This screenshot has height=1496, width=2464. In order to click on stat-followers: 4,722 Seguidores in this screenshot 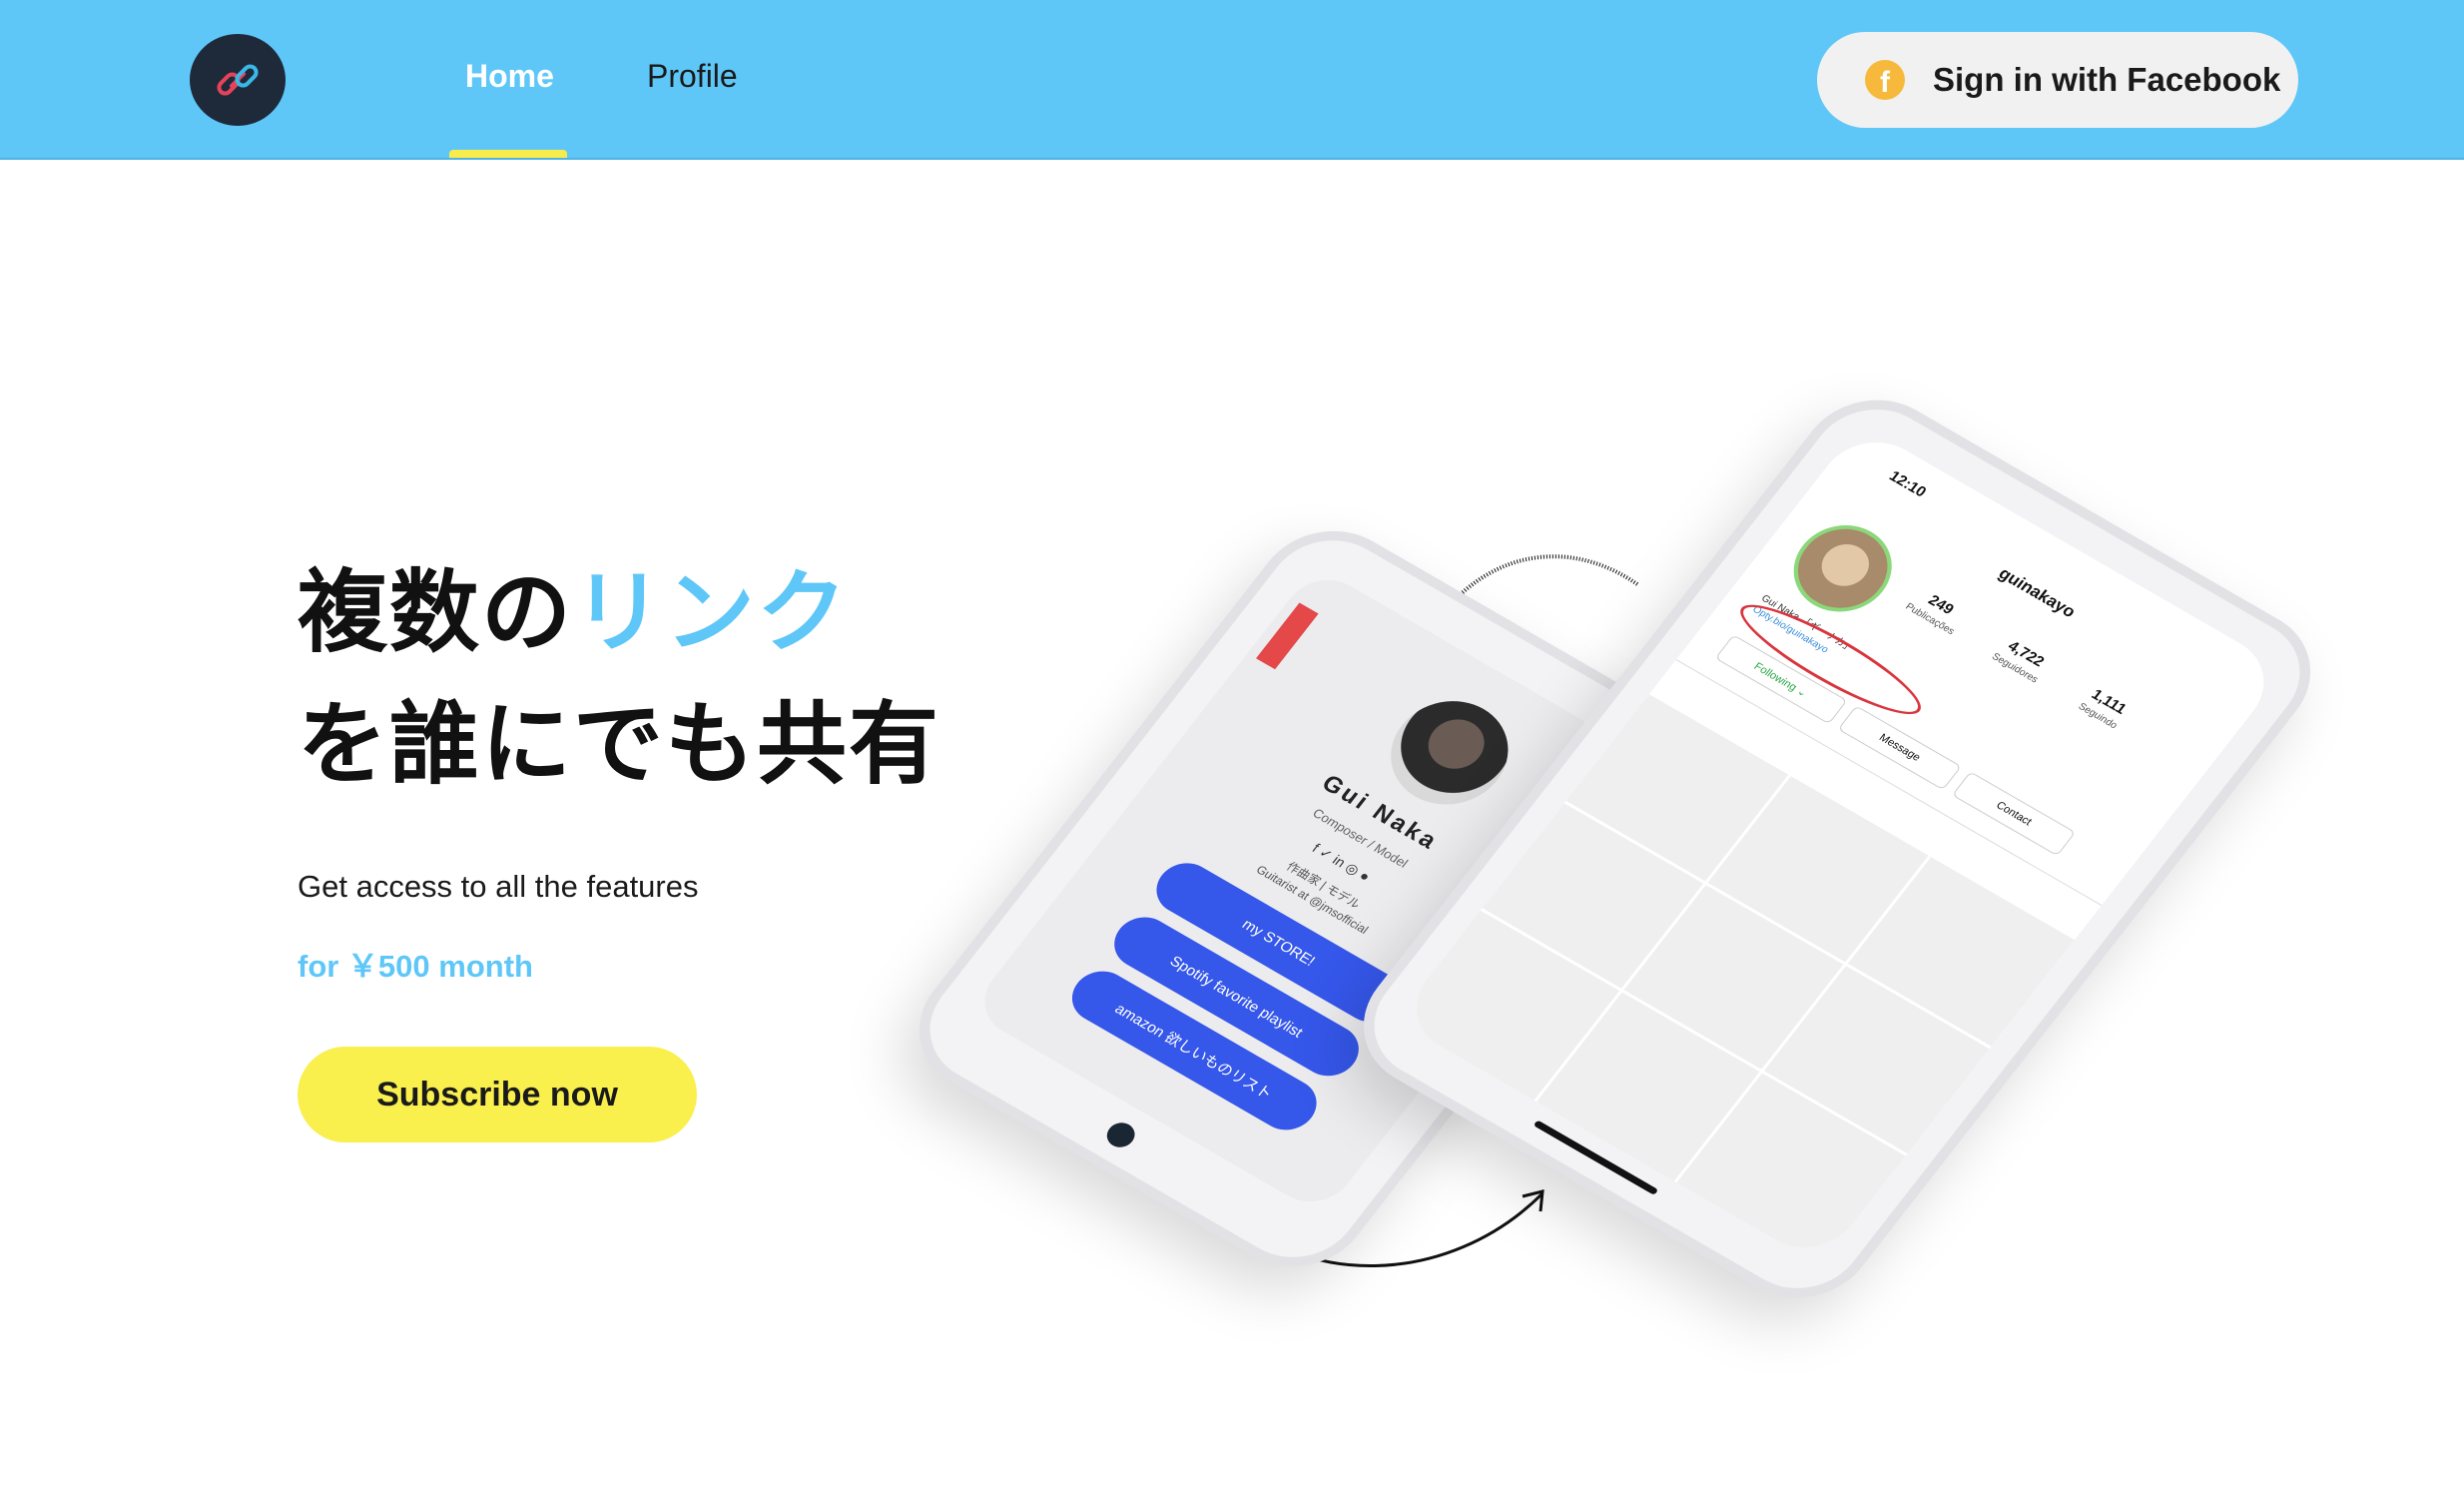, I will do `click(2022, 660)`.